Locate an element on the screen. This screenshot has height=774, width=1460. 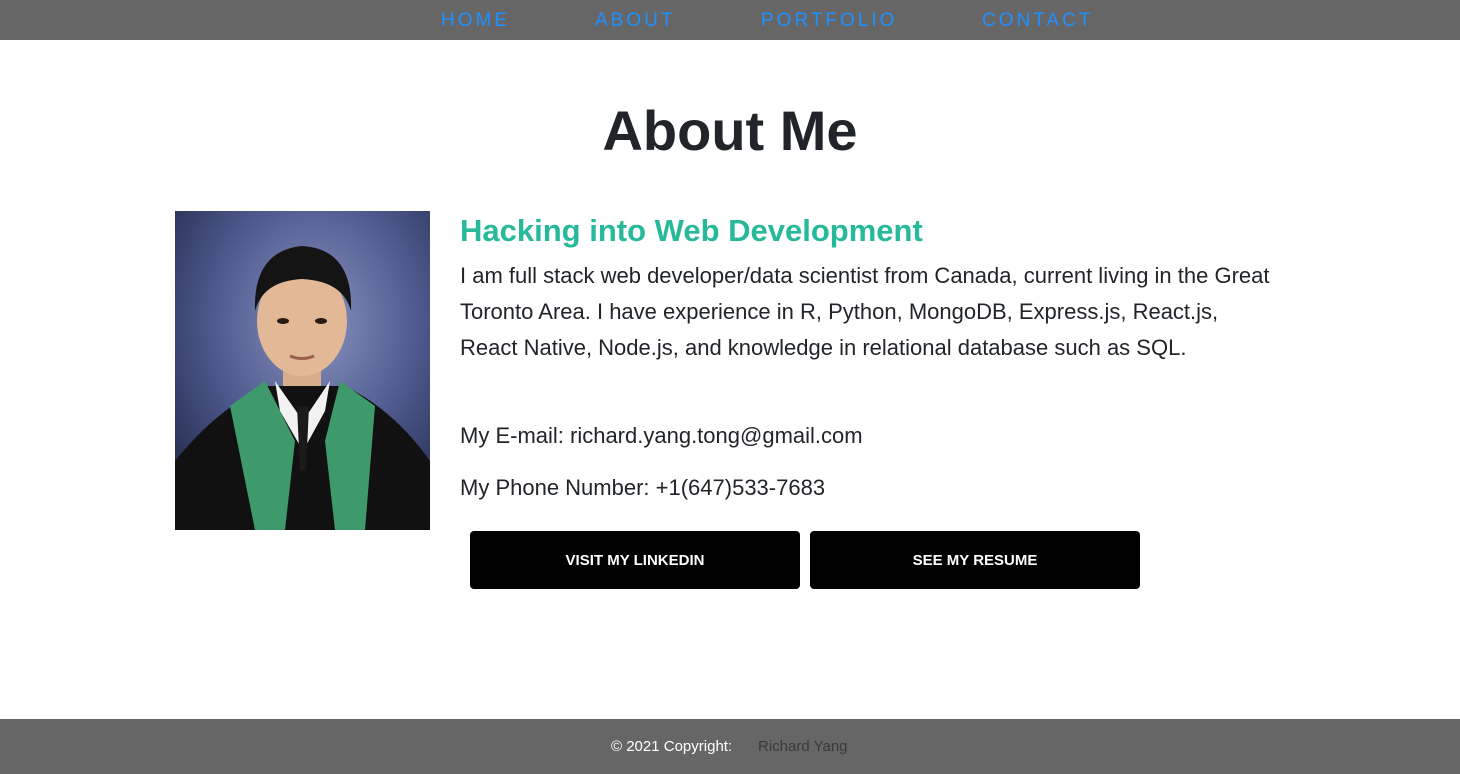
page-title: About Me is located at coordinates (730, 130).